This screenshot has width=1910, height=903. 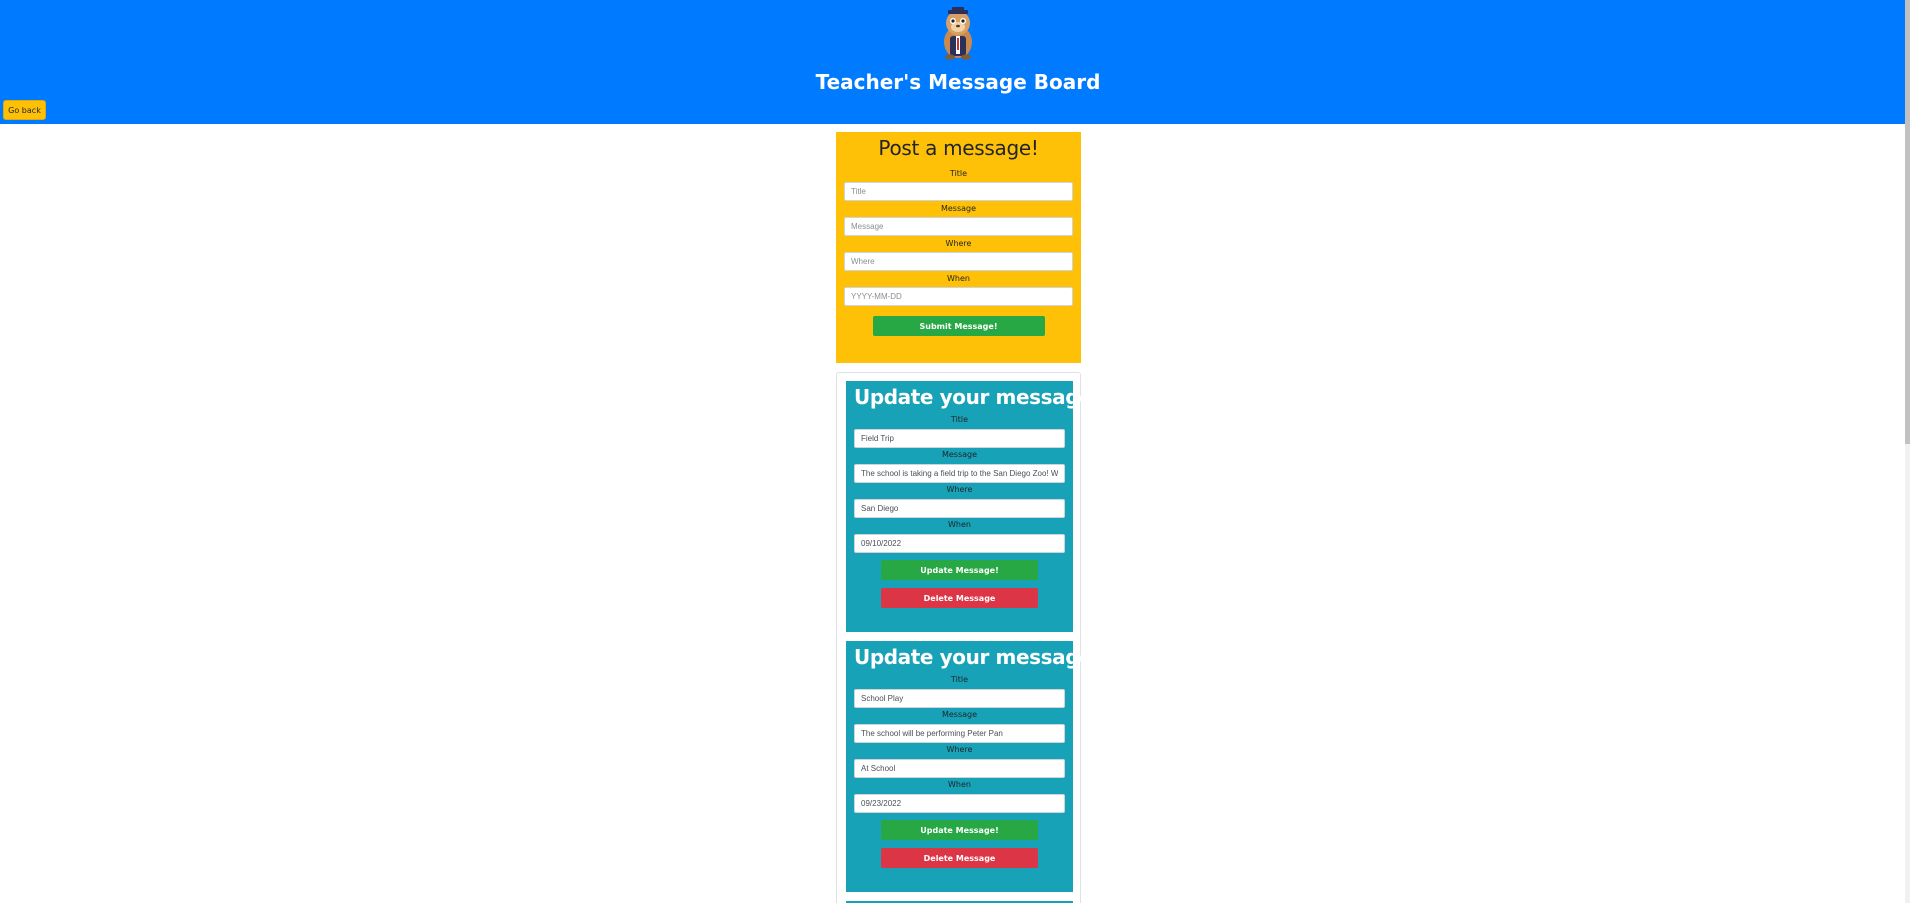 What do you see at coordinates (1907, 451) in the screenshot?
I see `page-scrollbar` at bounding box center [1907, 451].